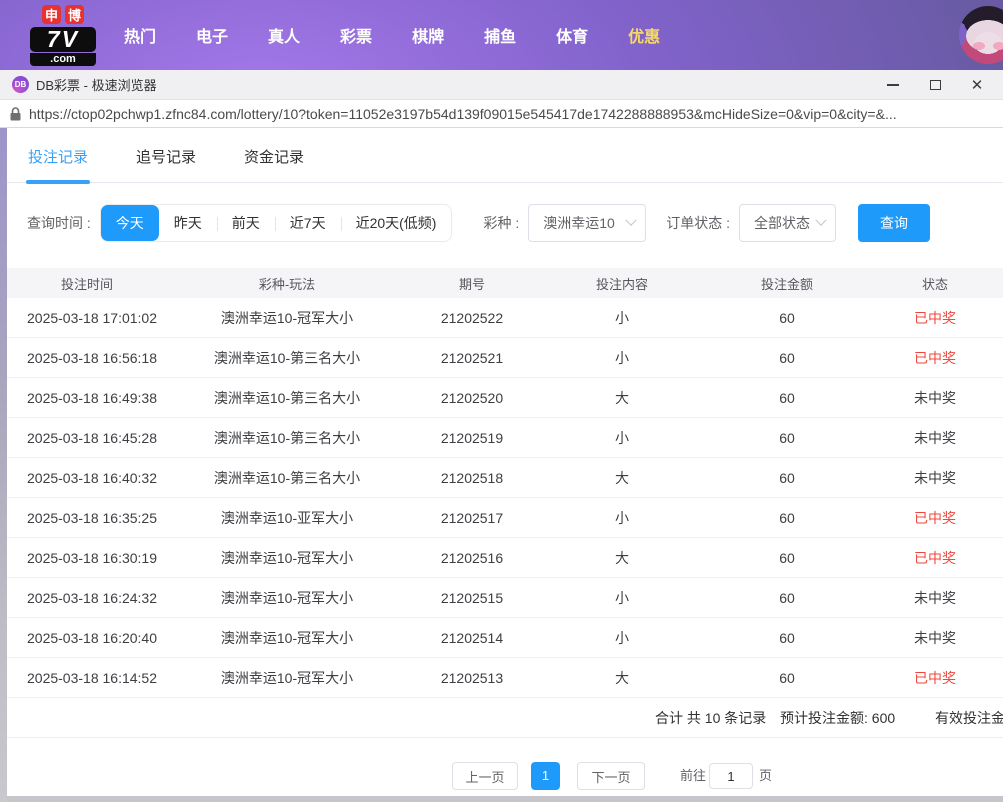  Describe the element at coordinates (92, 437) in the screenshot. I see `cell-bet-time: 2025-03-18 16:45:28` at that location.